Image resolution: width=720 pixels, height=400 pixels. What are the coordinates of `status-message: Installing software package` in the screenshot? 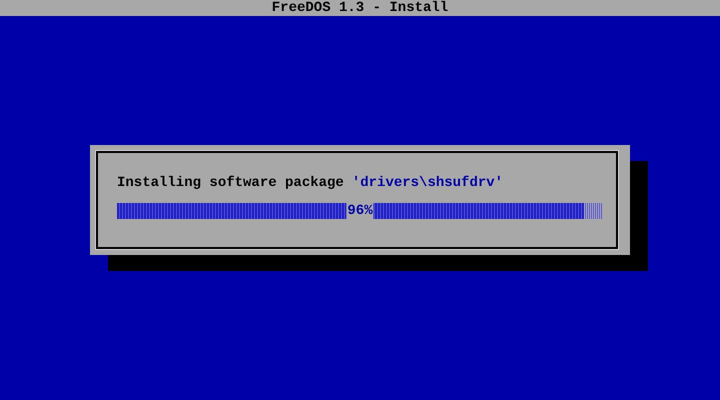 It's located at (230, 183).